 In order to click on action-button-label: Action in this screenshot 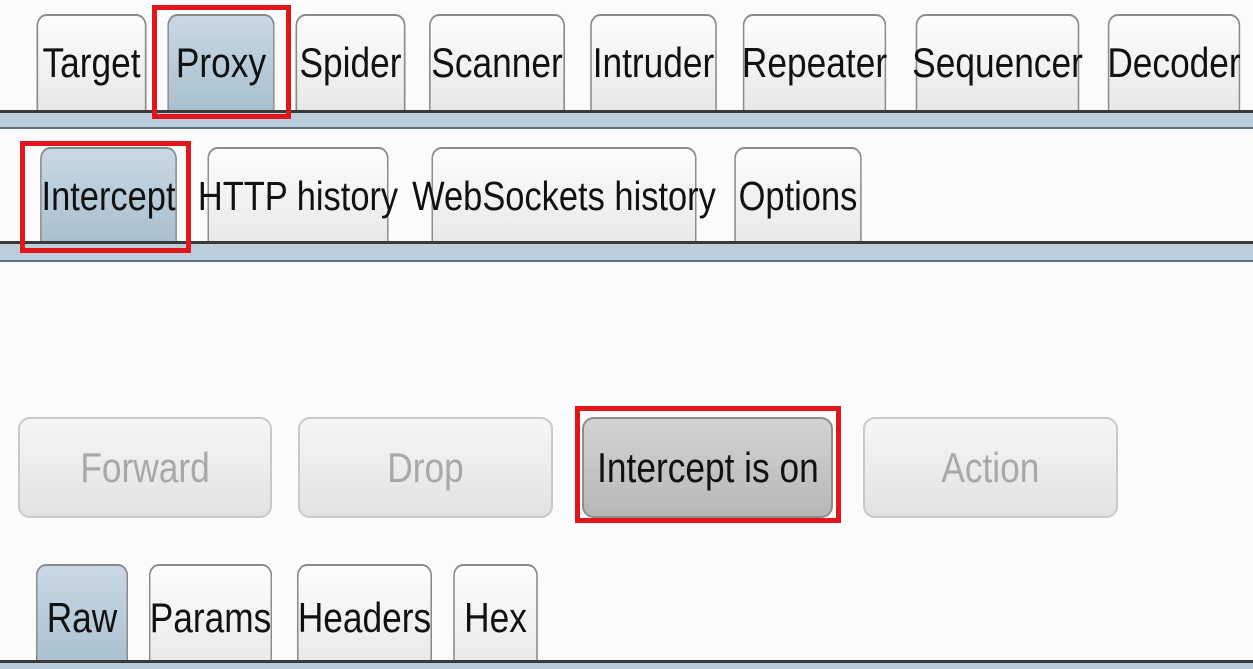, I will do `click(990, 467)`.